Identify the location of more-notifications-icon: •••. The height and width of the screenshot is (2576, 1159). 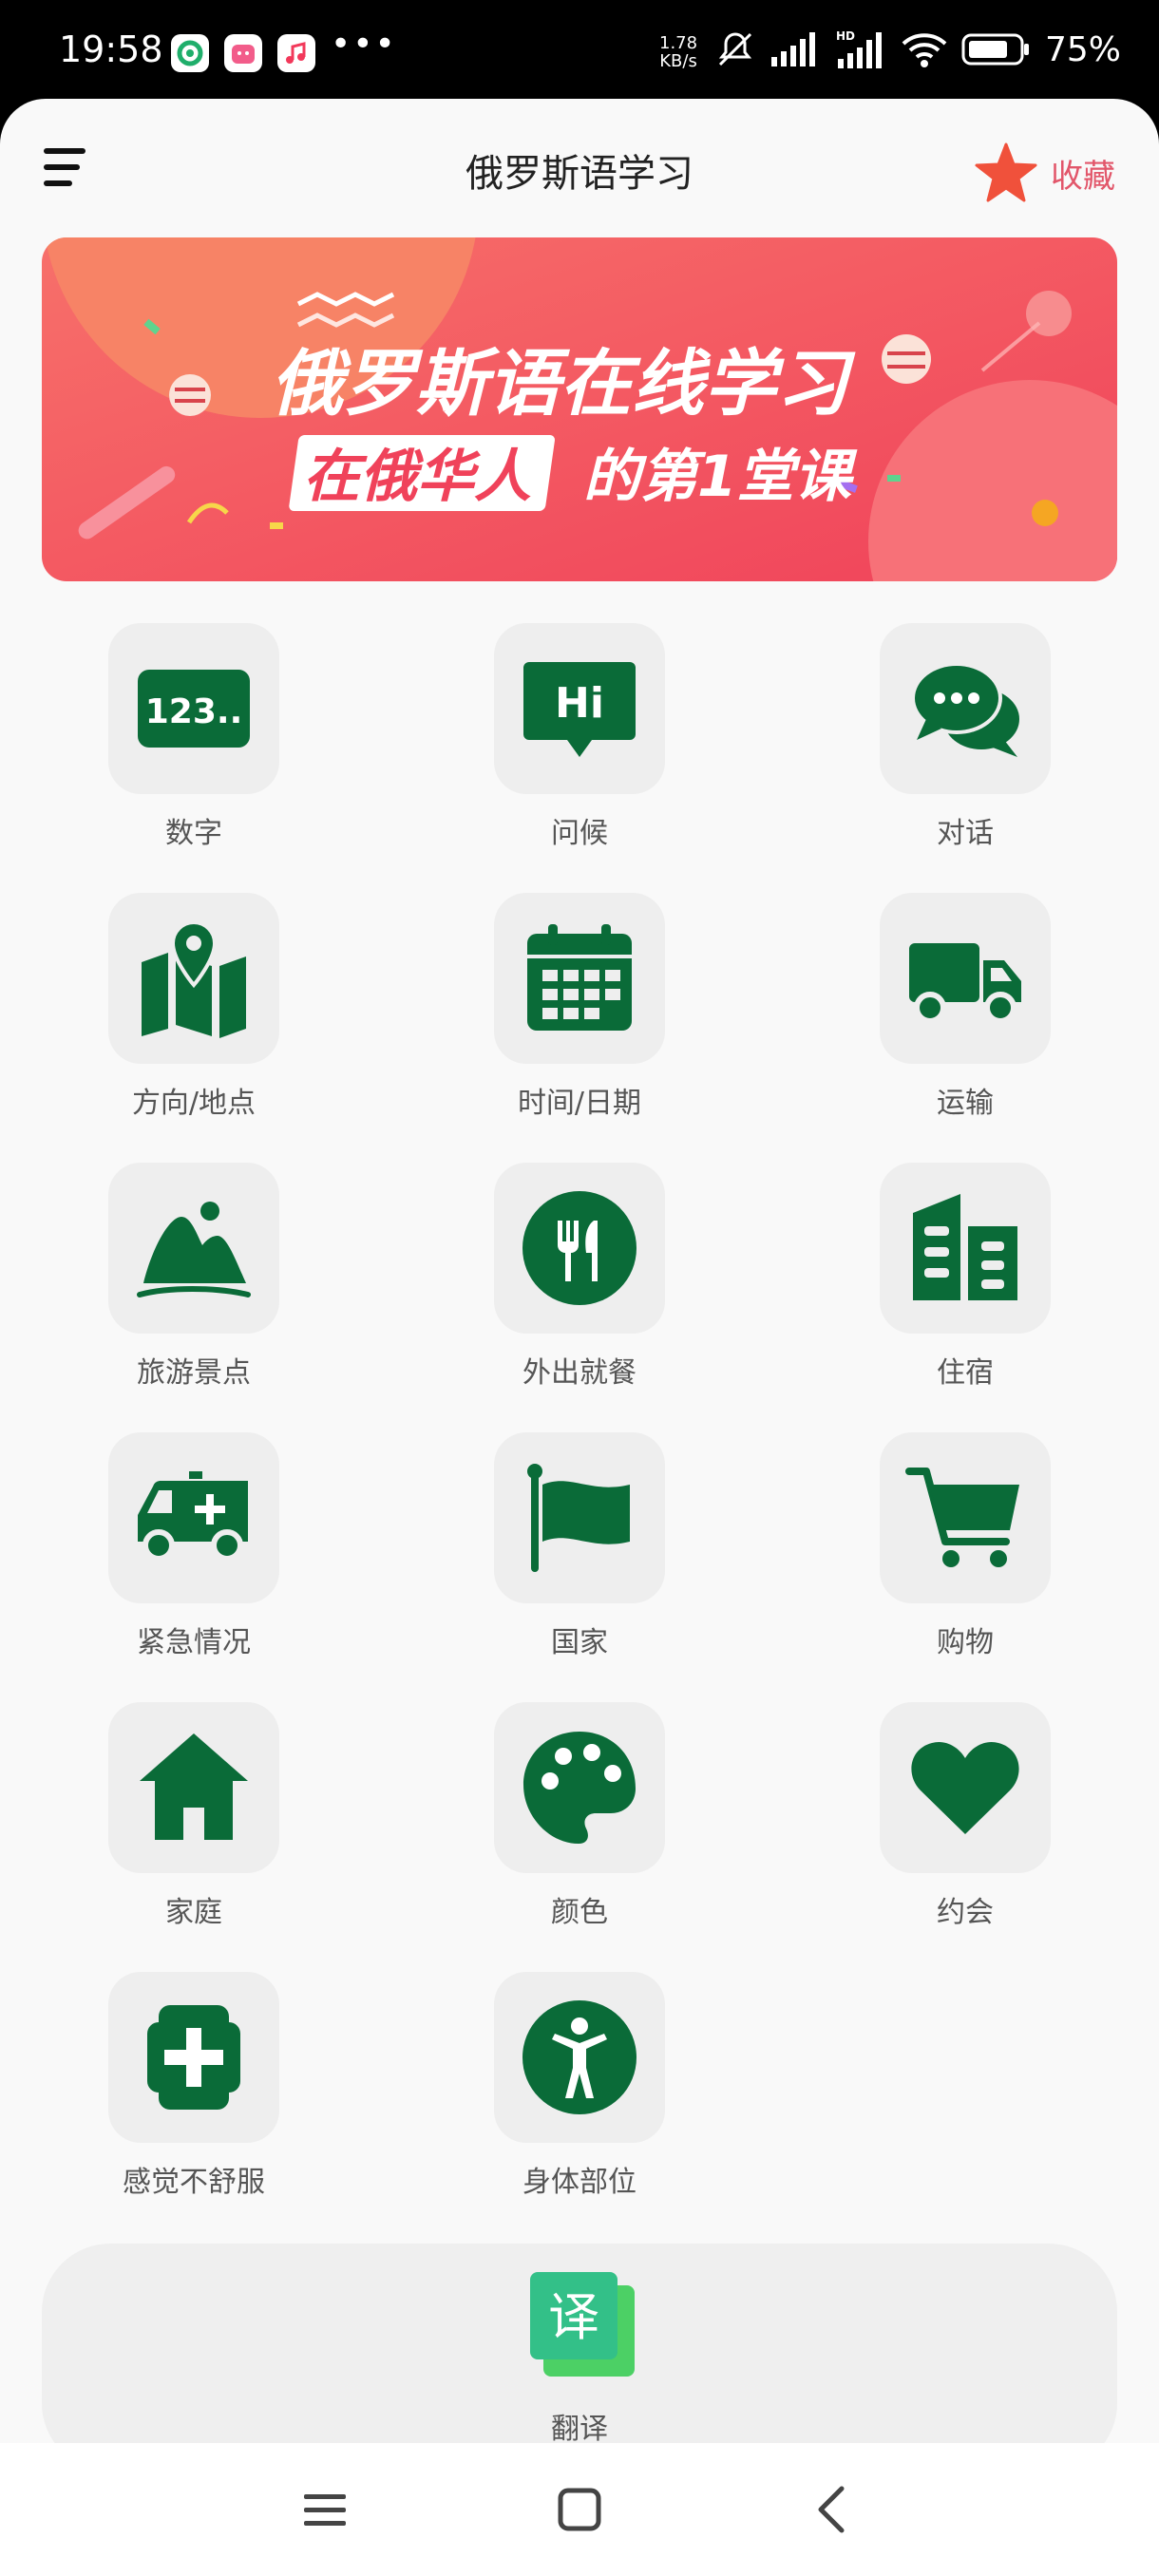
(364, 44).